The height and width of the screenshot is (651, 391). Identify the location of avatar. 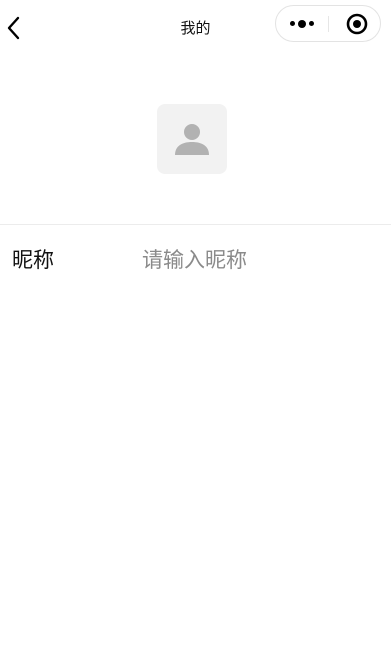
(192, 139).